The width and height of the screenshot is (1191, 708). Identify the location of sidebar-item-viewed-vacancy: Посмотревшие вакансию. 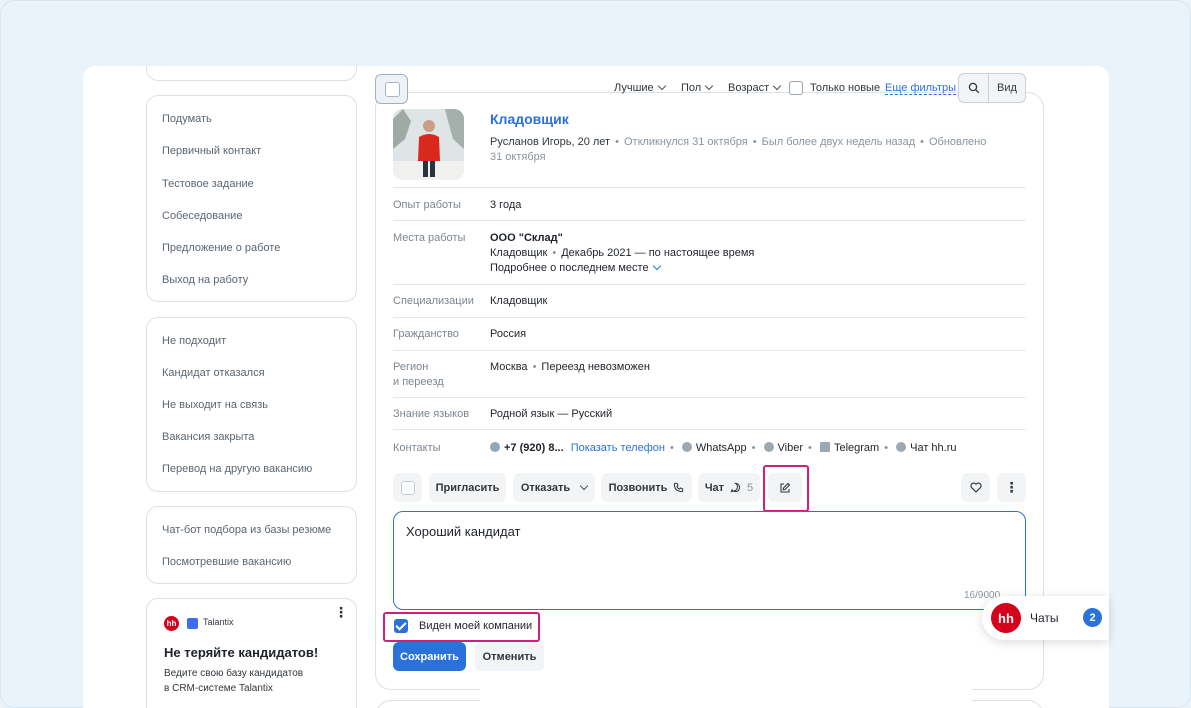
(226, 562).